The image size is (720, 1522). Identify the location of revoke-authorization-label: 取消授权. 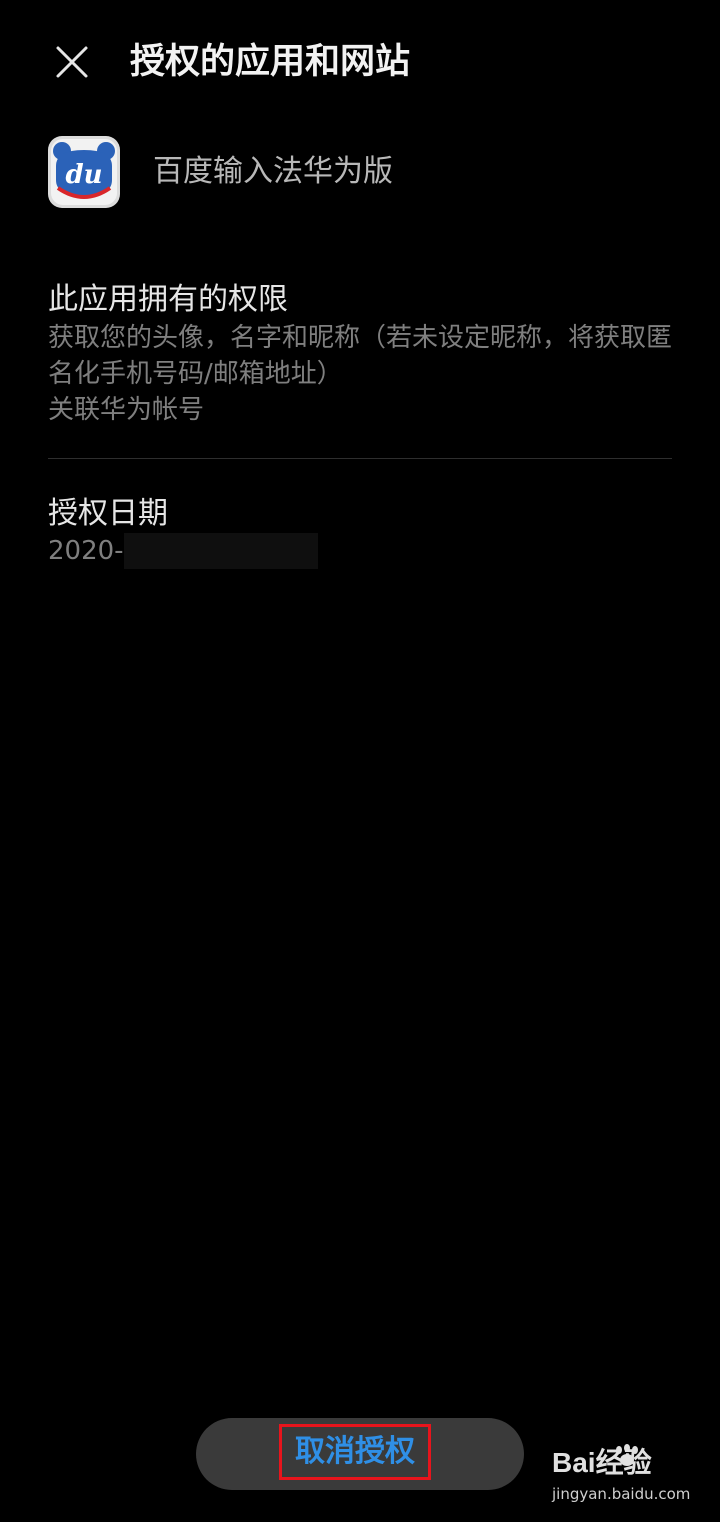
(355, 1452).